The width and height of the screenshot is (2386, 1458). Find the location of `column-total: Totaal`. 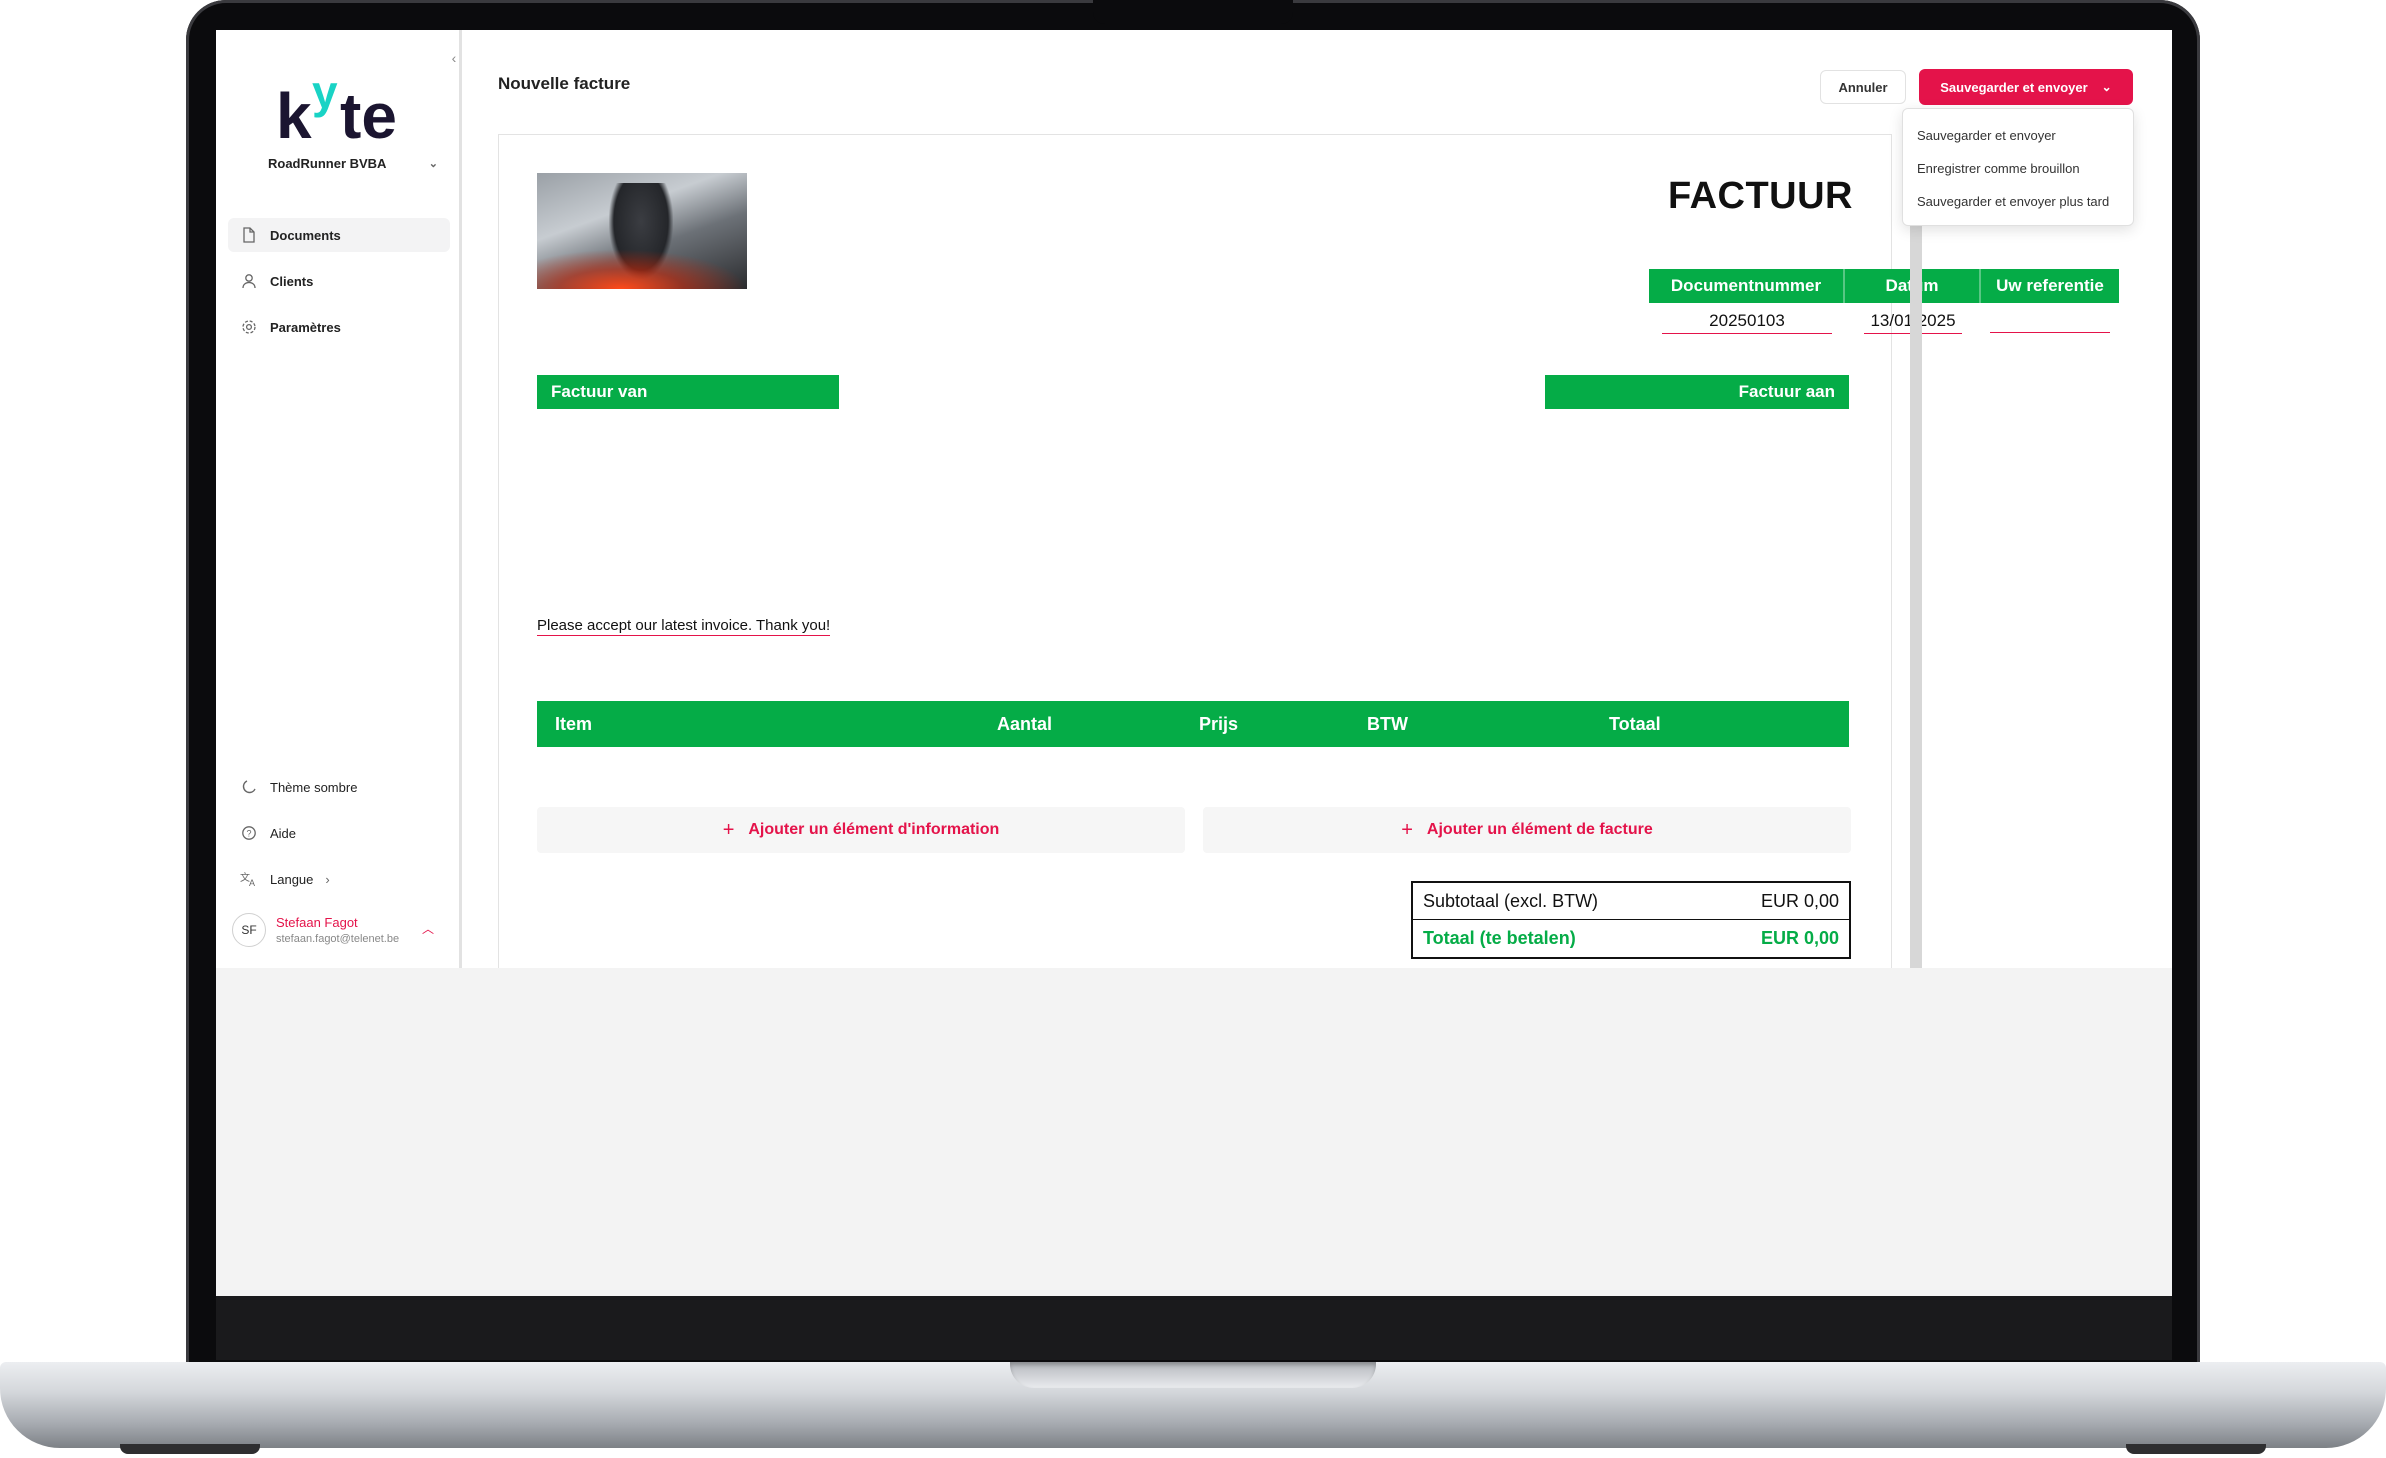

column-total: Totaal is located at coordinates (1635, 724).